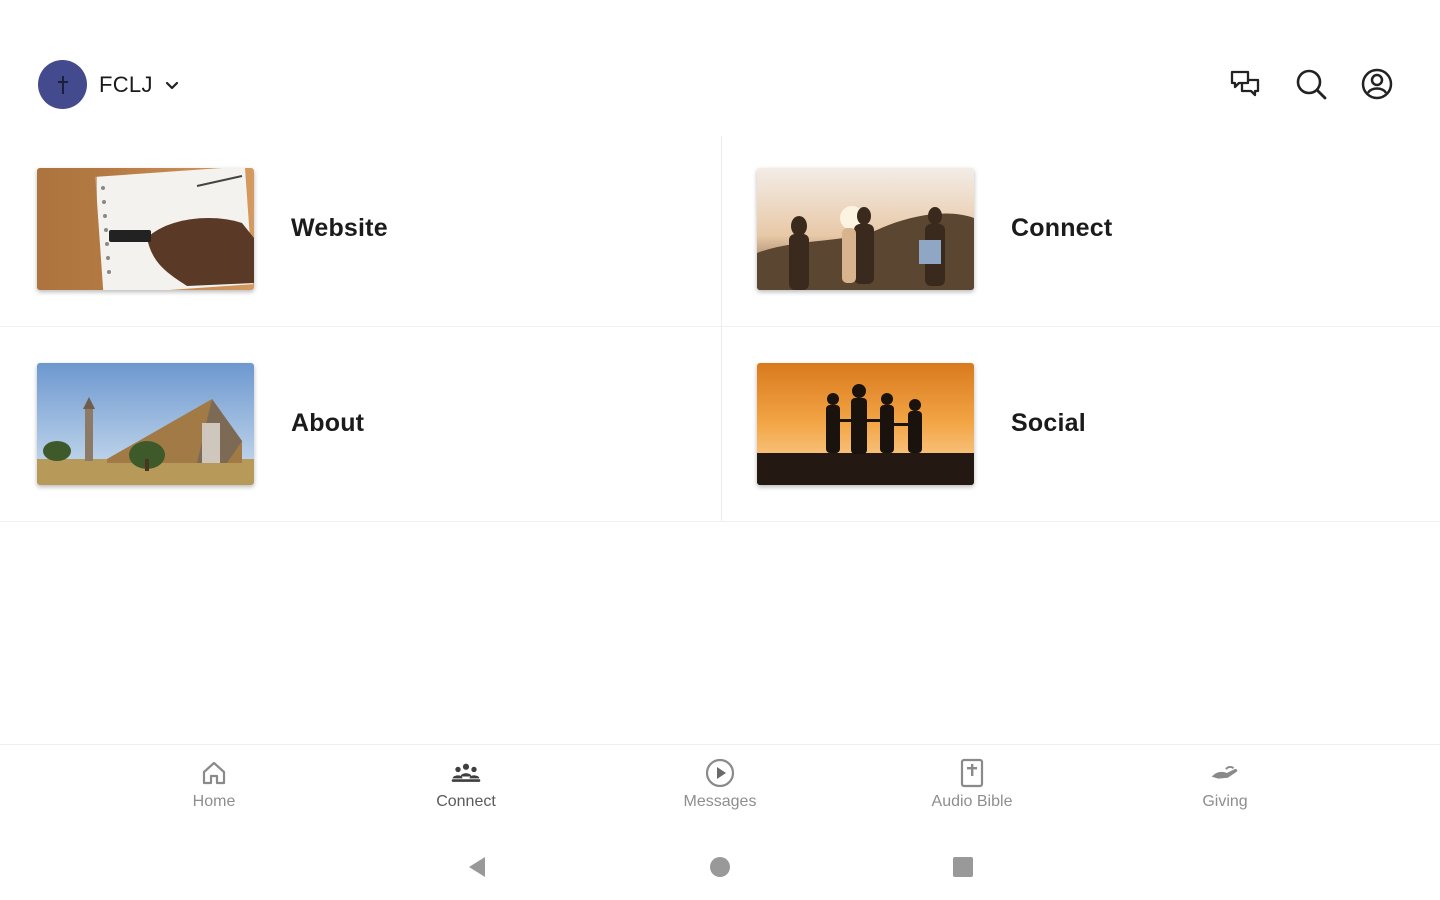 The image size is (1440, 900). Describe the element at coordinates (1245, 84) in the screenshot. I see `chat-icon` at that location.